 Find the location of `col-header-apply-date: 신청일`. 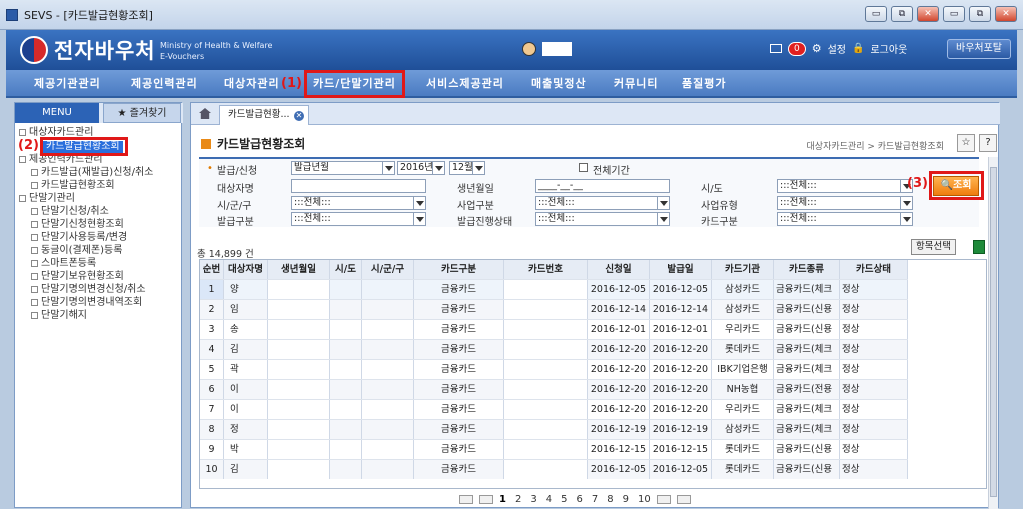

col-header-apply-date: 신청일 is located at coordinates (619, 269).